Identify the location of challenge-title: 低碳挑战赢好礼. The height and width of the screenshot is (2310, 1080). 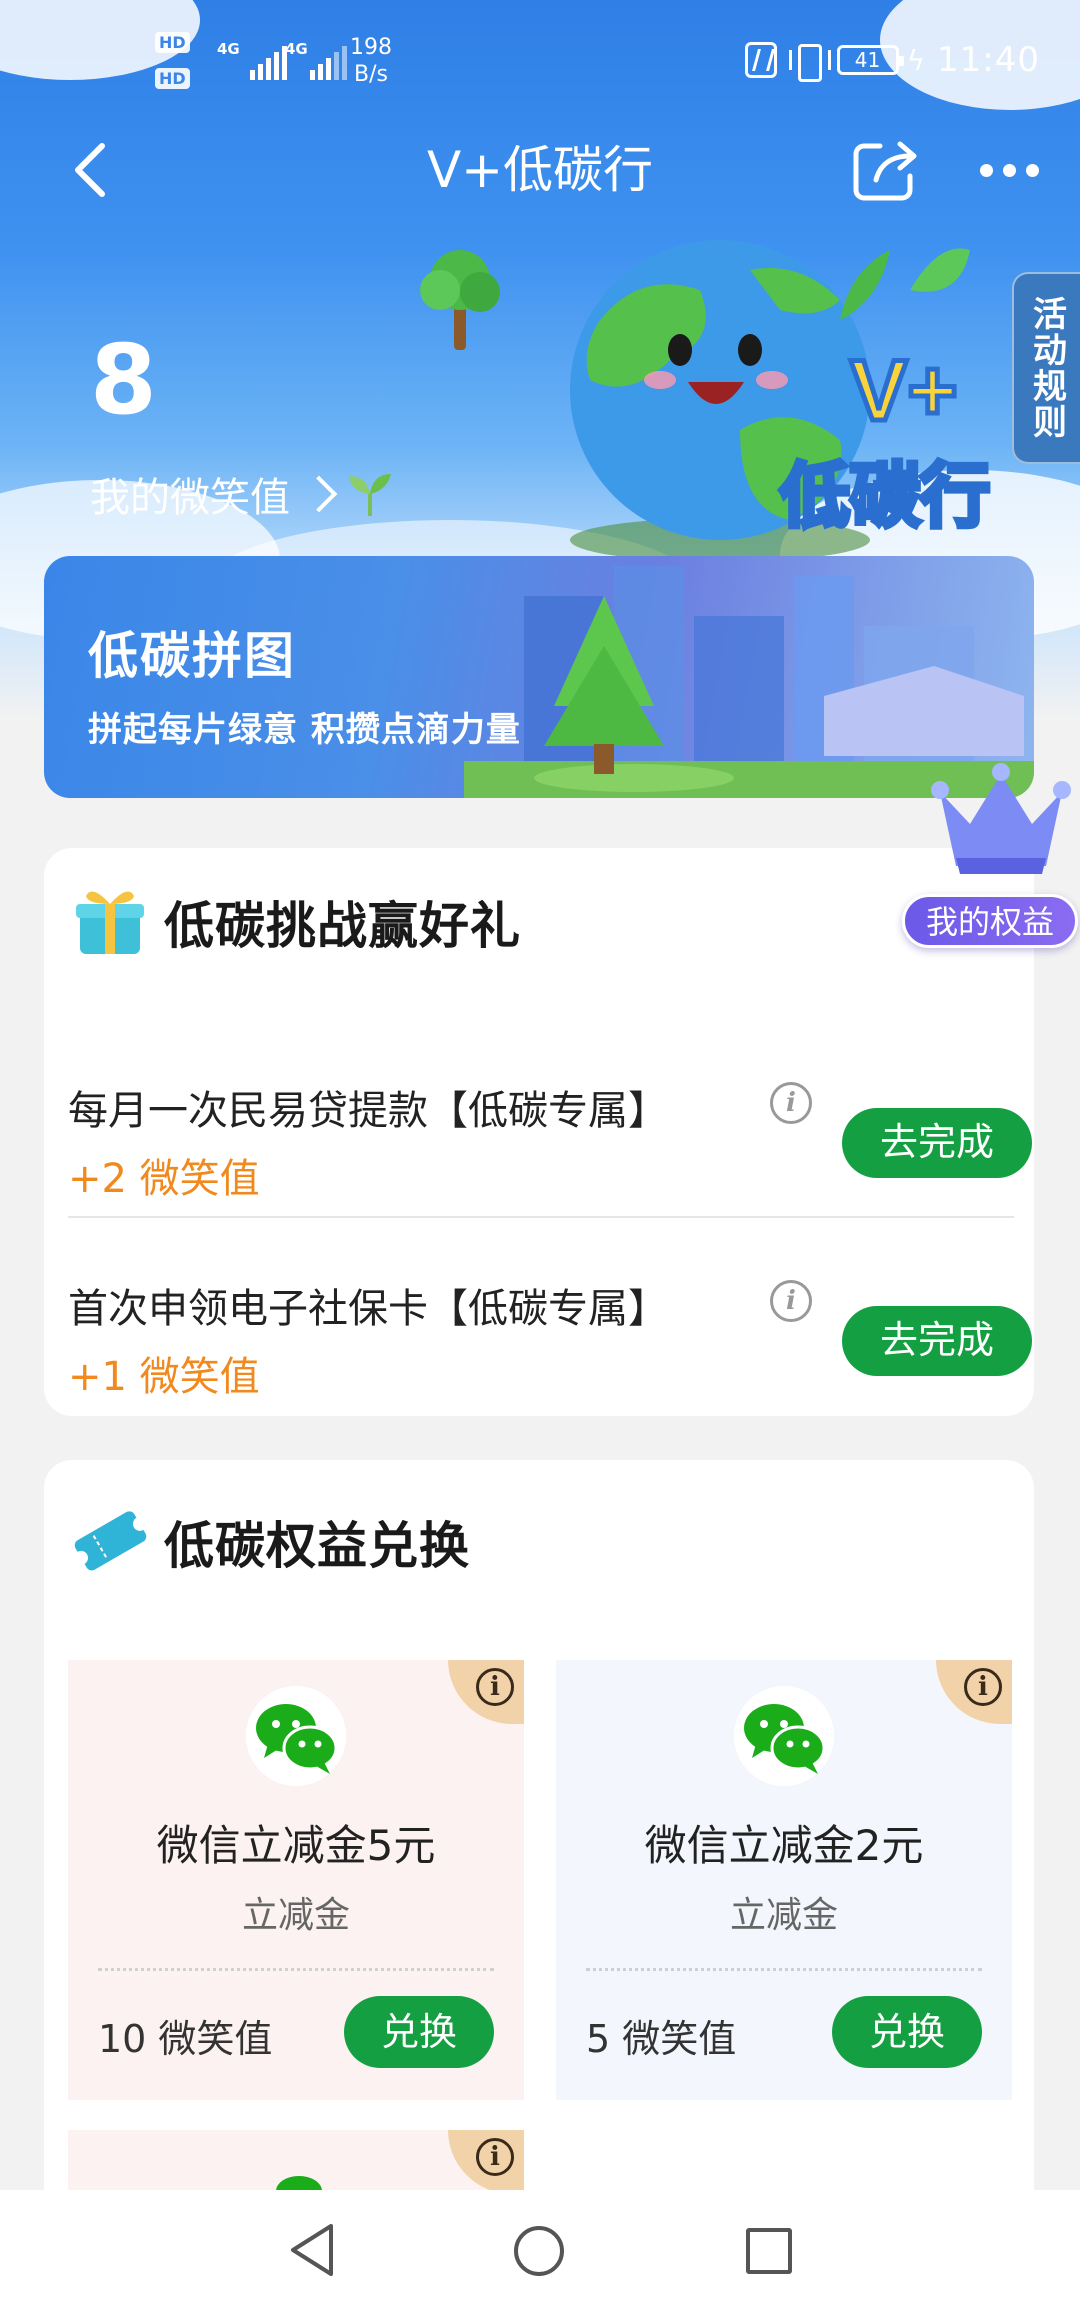
(342, 926).